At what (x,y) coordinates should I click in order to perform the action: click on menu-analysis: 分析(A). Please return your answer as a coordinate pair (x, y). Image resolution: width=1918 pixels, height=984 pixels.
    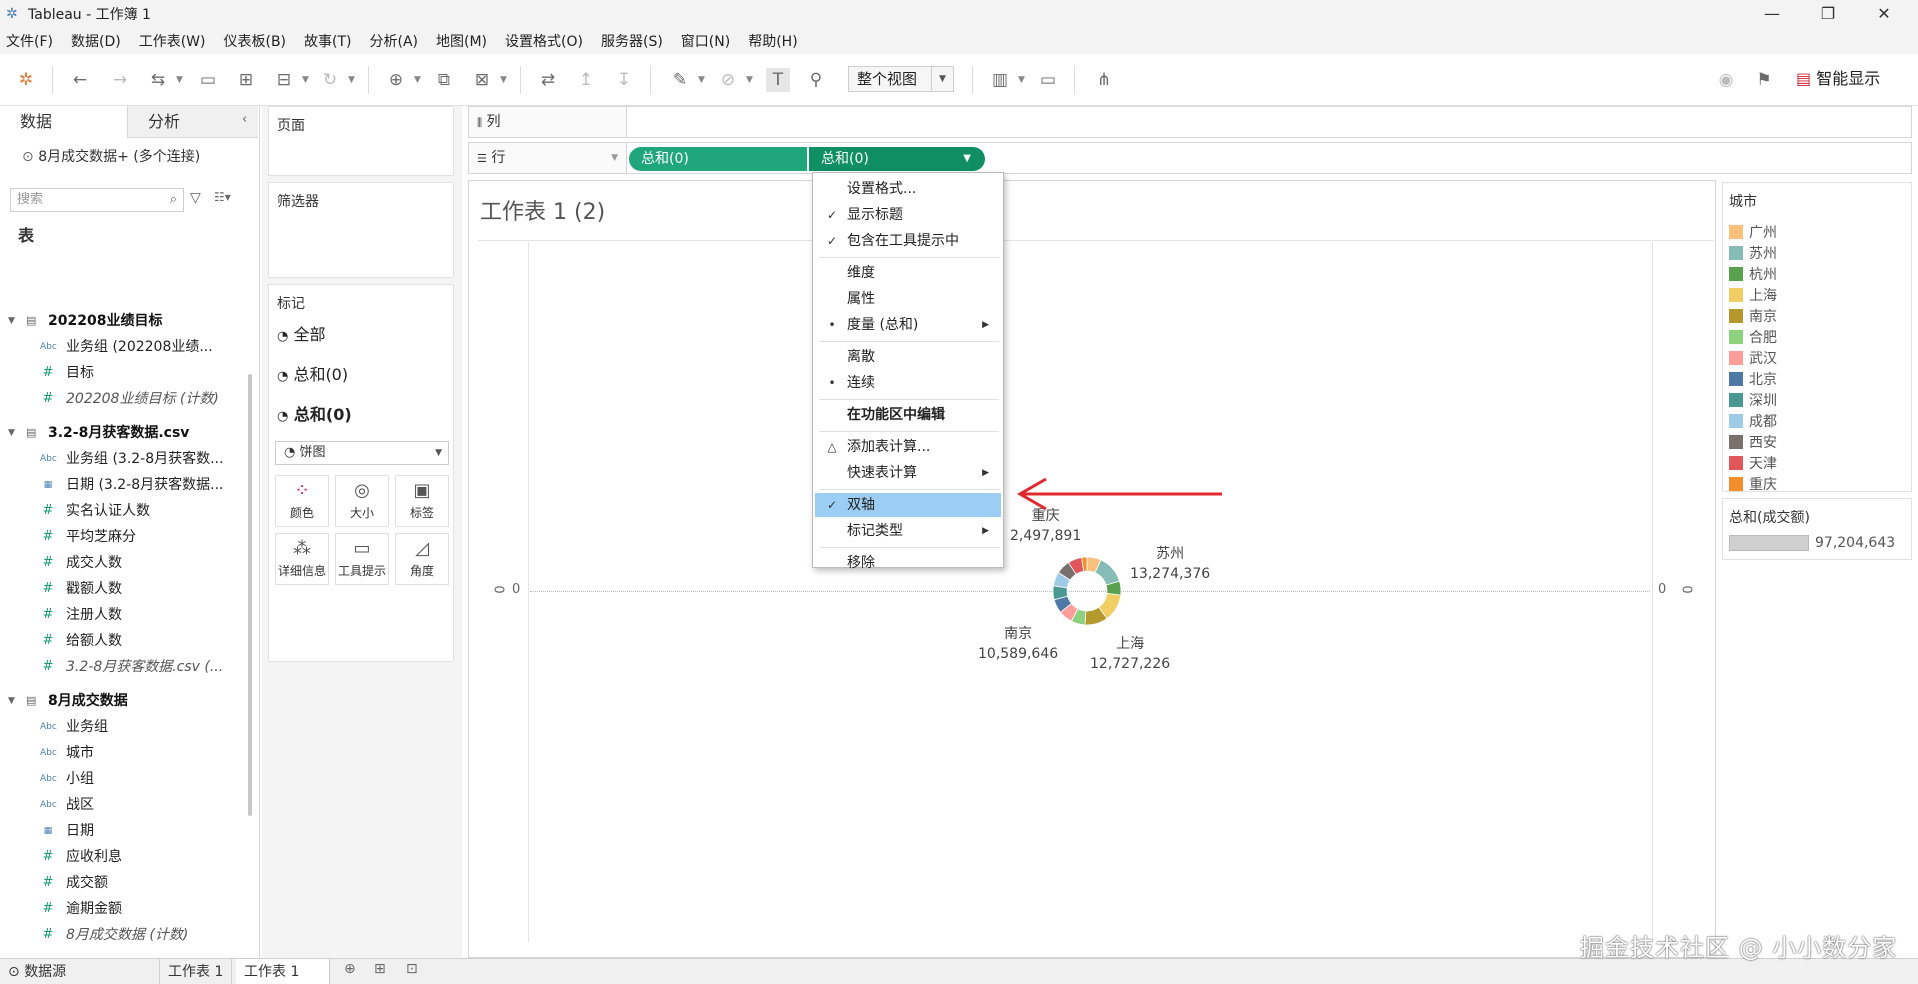
    Looking at the image, I should click on (394, 41).